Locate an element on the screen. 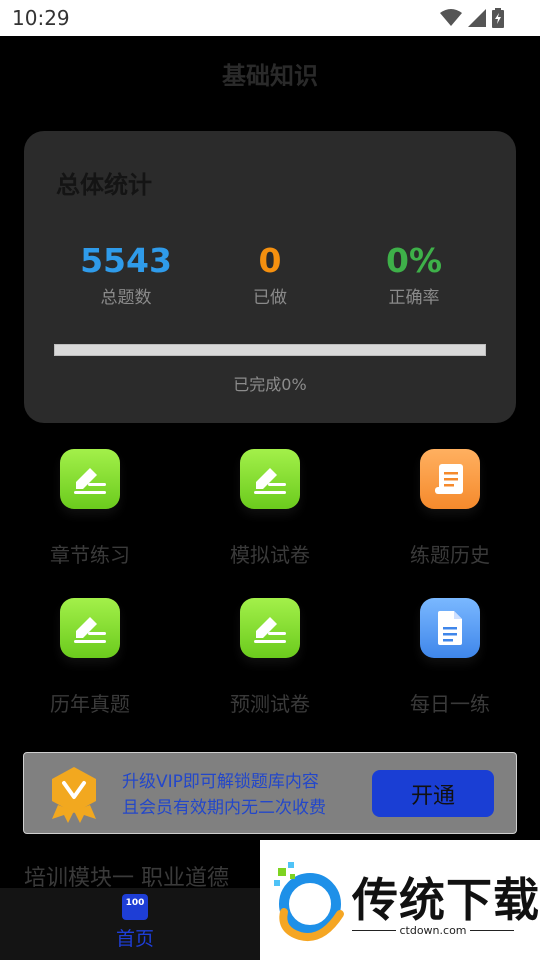  grid-label: 模拟试卷 is located at coordinates (270, 555).